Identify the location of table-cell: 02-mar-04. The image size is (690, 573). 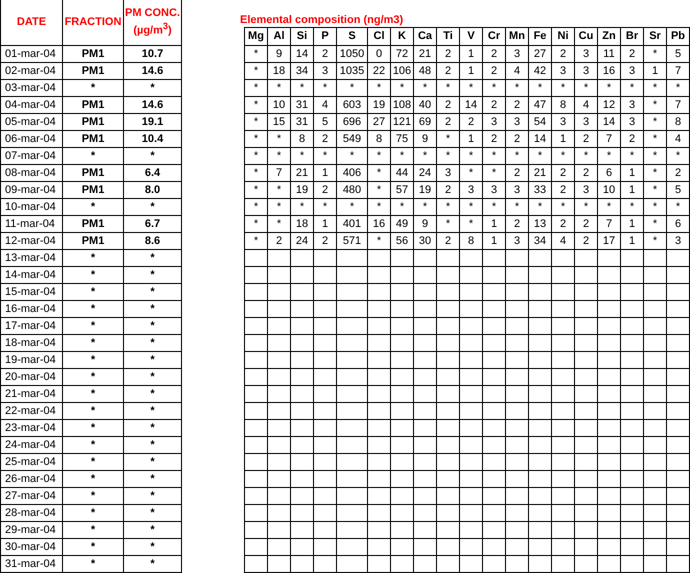
(31, 71).